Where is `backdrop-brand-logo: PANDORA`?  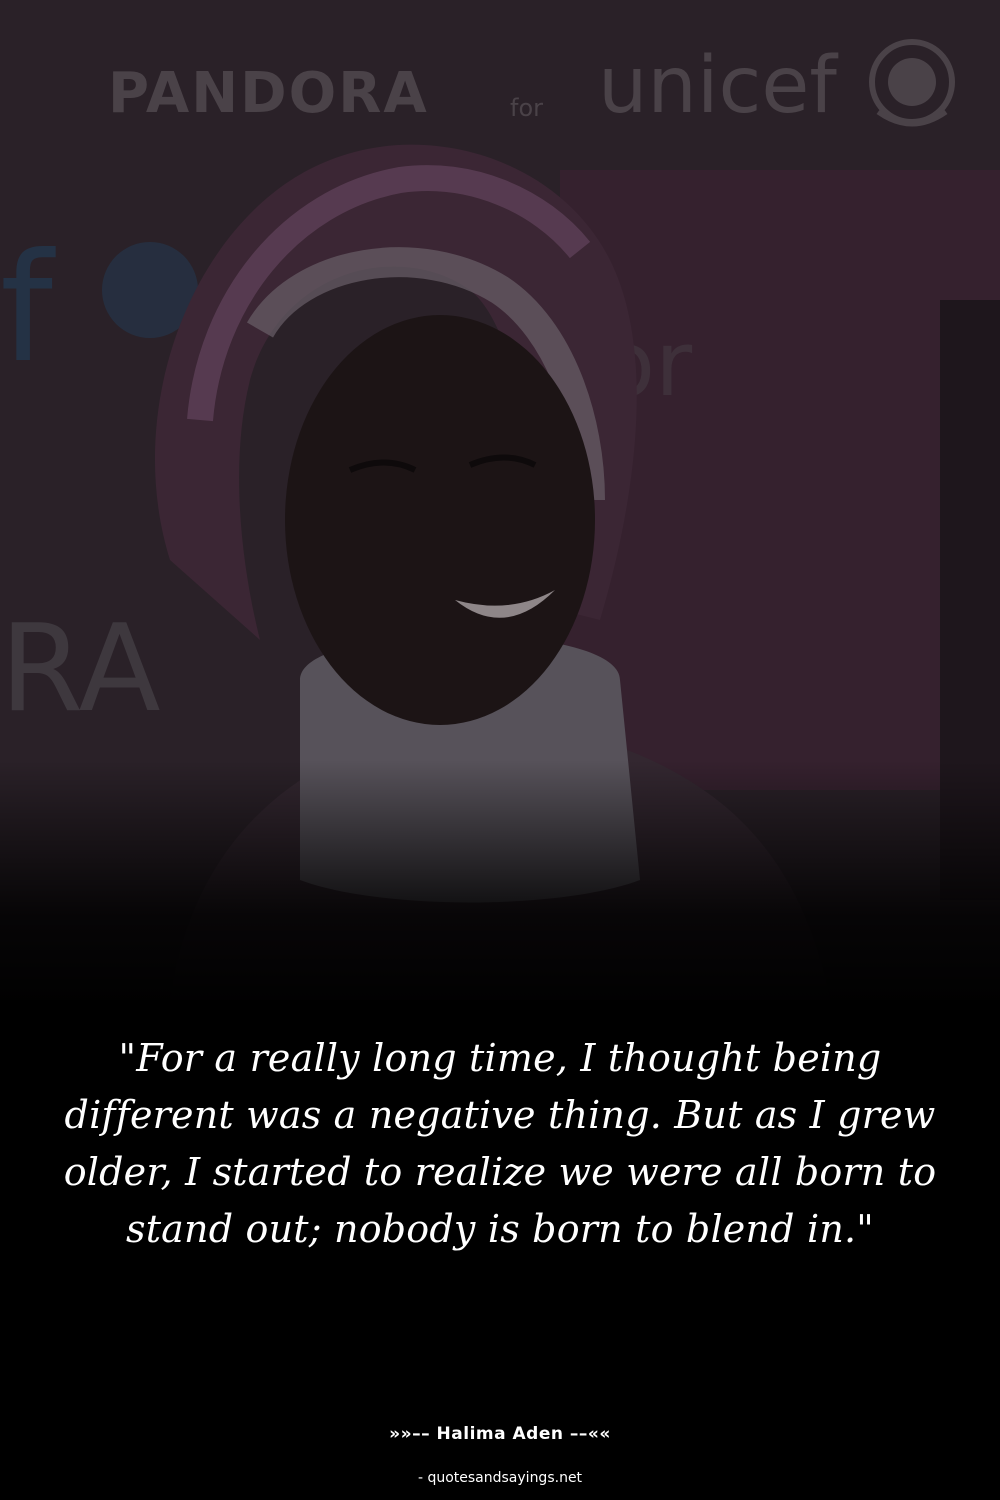 backdrop-brand-logo: PANDORA is located at coordinates (268, 93).